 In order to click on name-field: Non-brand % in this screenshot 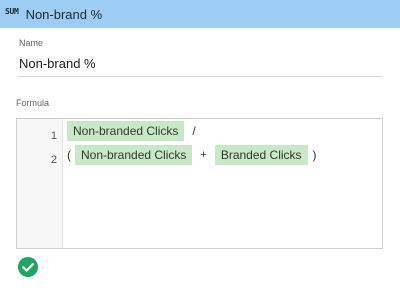, I will do `click(57, 63)`.